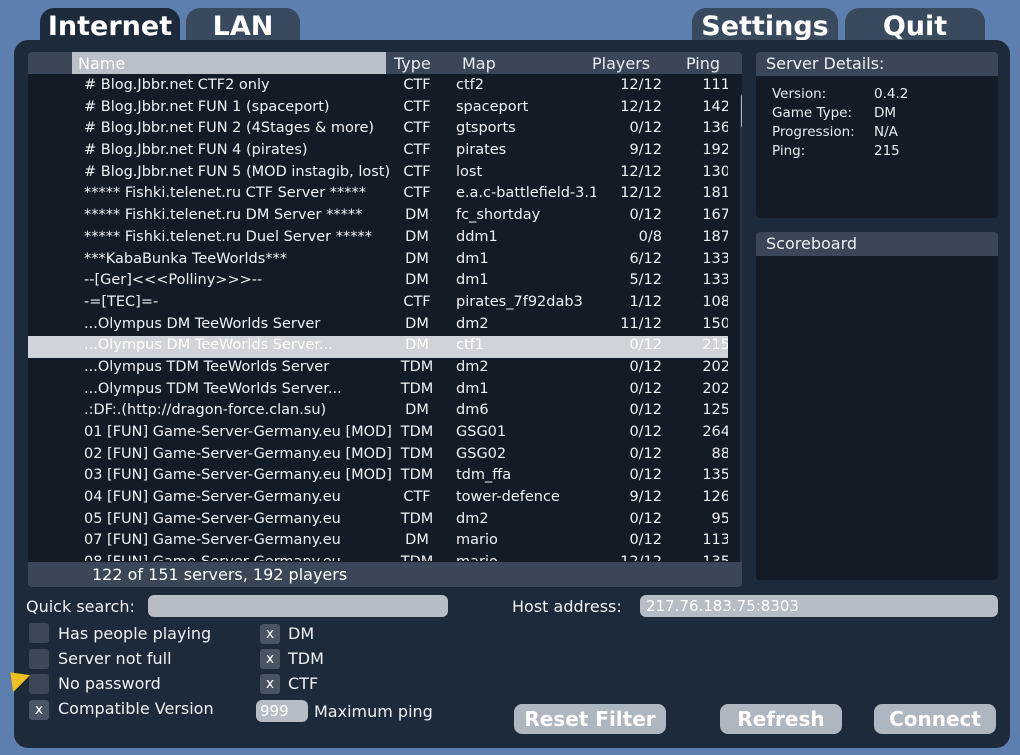  I want to click on server-row: # Blog.Jbbr.net CTF2 only CTF ctf2 12/12 111, so click(378, 87).